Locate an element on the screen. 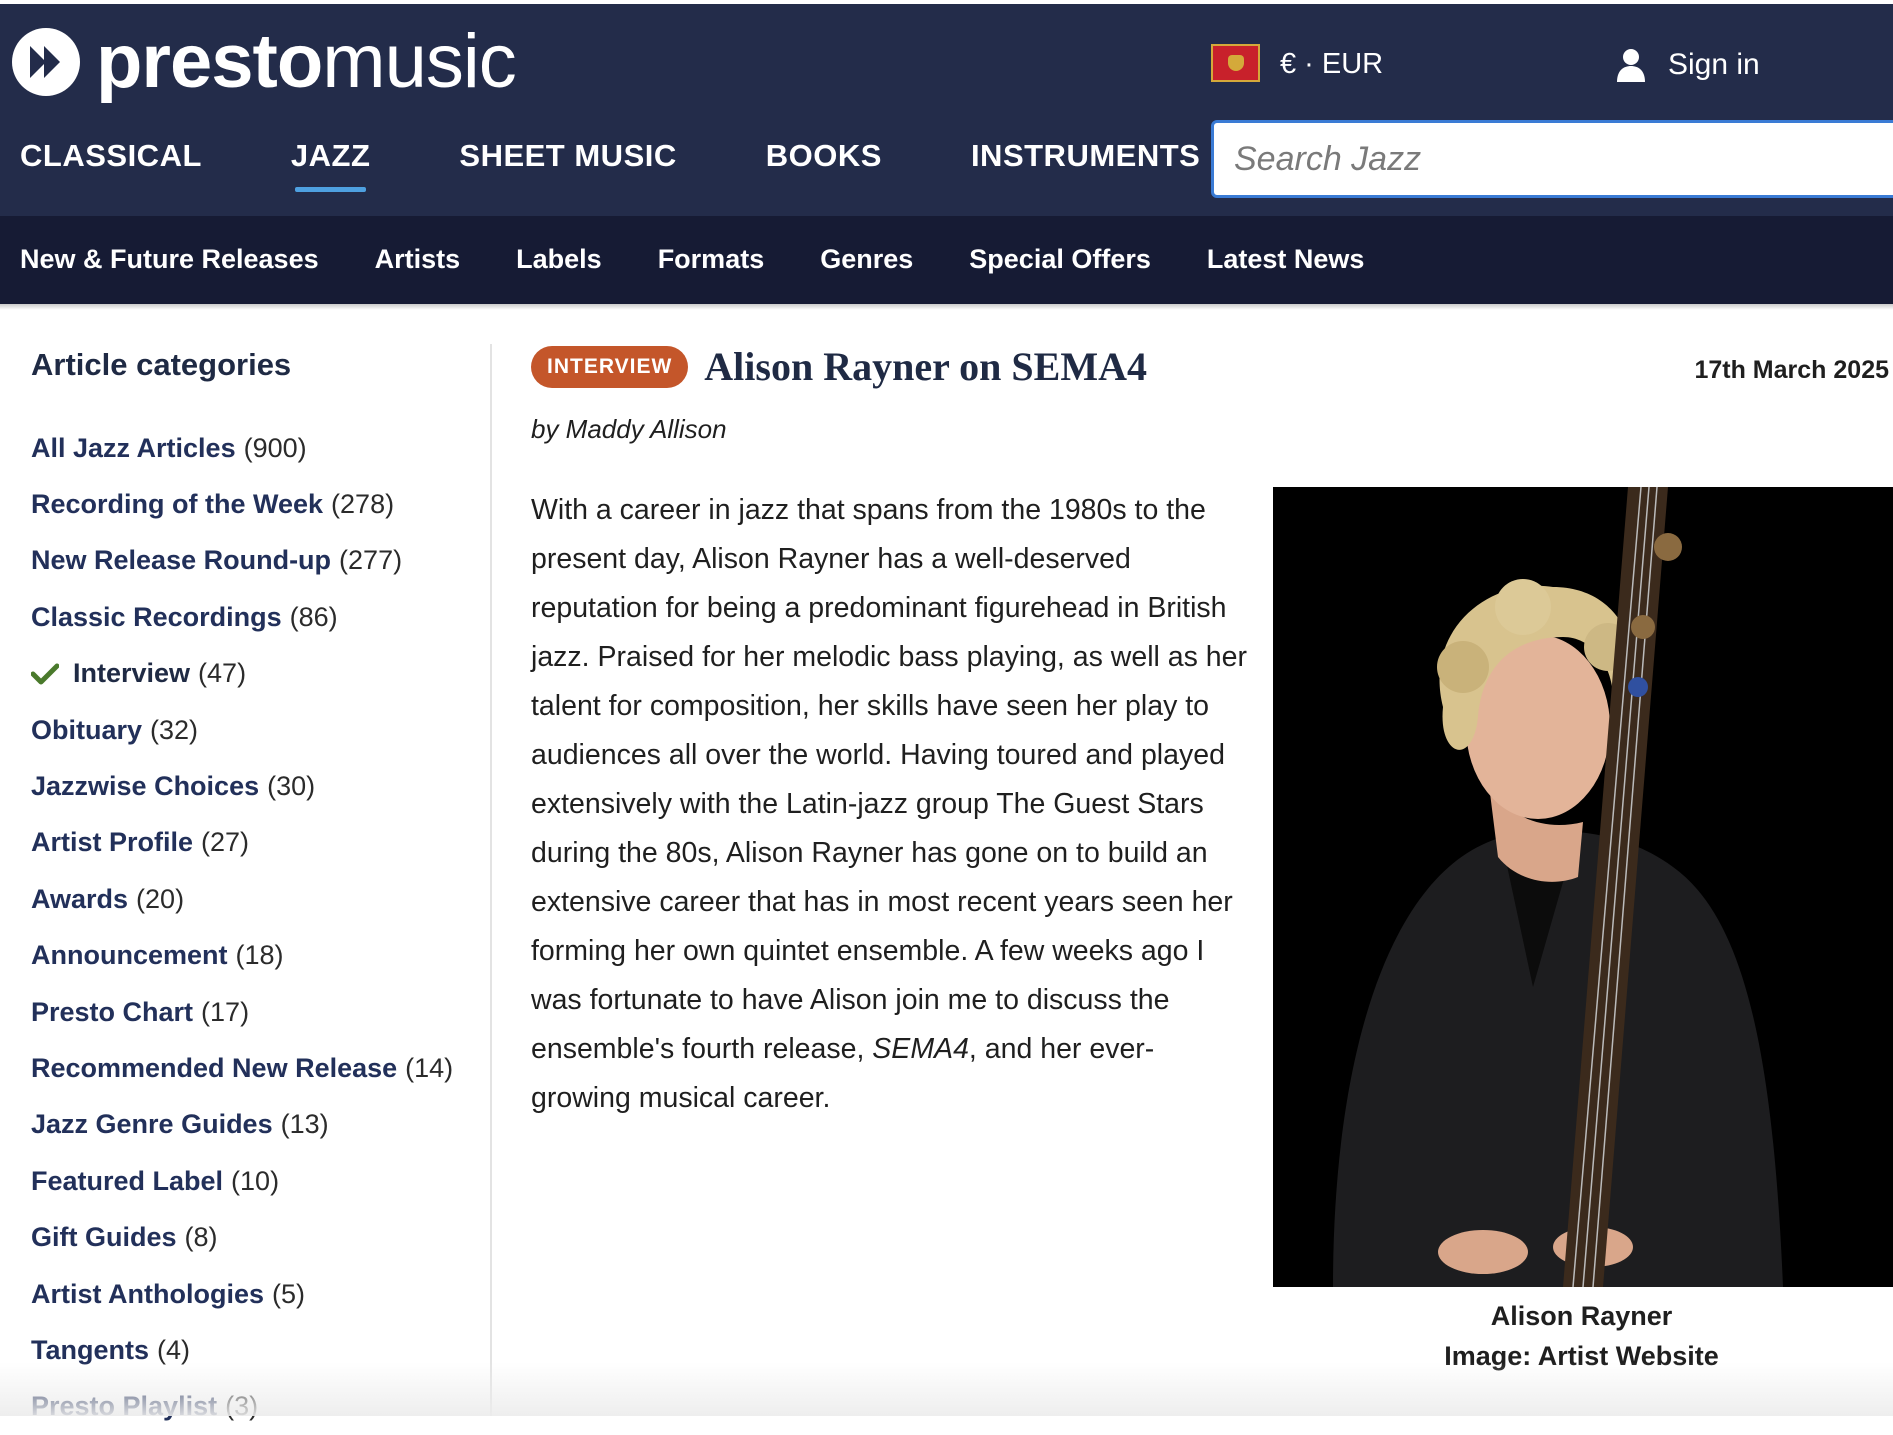 The image size is (1893, 1435). article-date: 17th March 2025 is located at coordinates (1791, 370).